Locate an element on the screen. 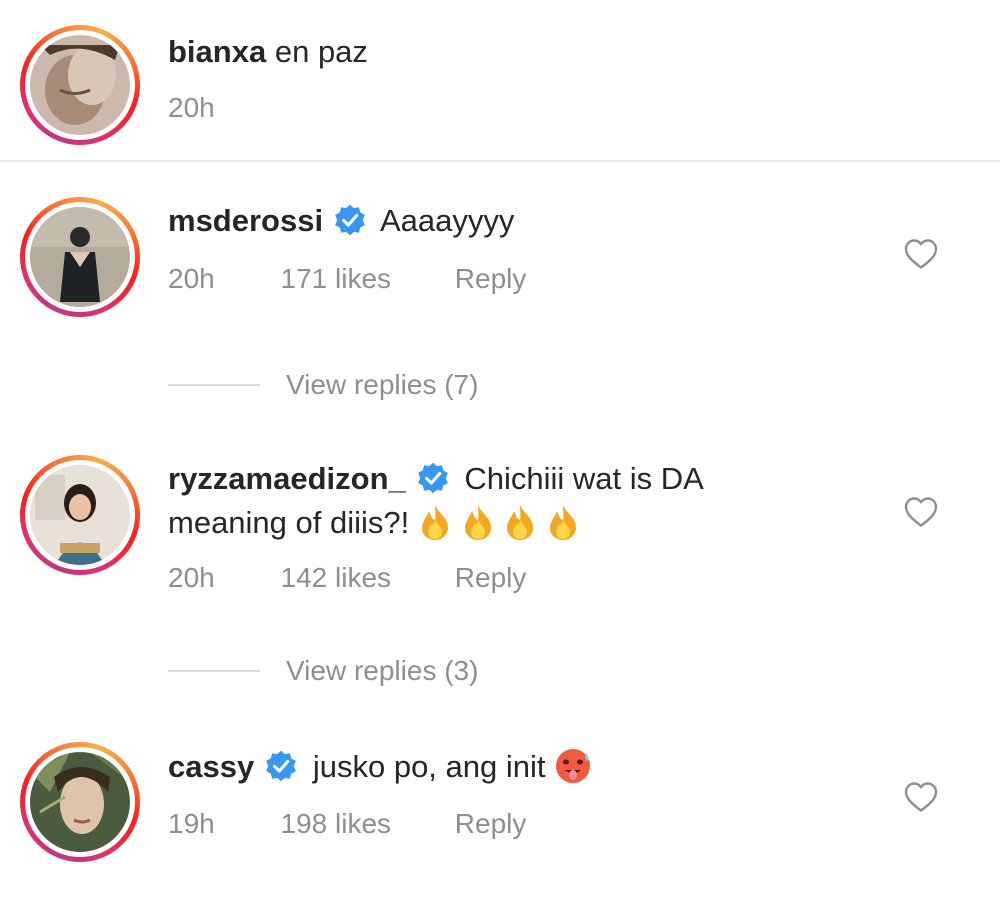  avatar-photo-cassy is located at coordinates (80, 802).